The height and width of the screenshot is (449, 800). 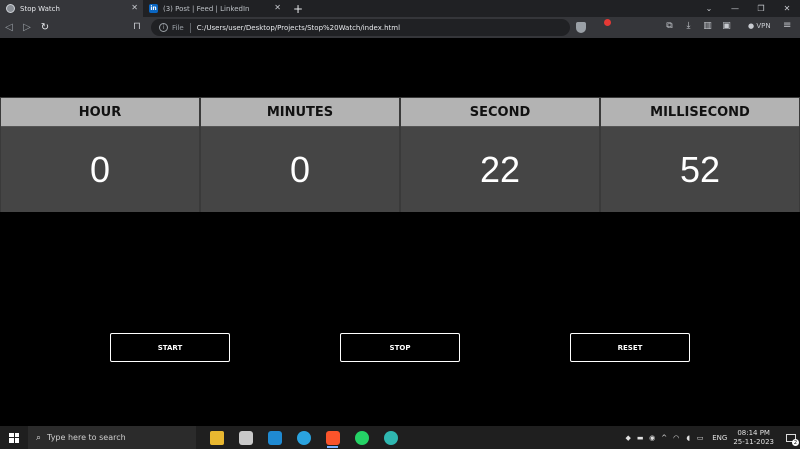 I want to click on show-hidden-icon: ^, so click(x=664, y=438).